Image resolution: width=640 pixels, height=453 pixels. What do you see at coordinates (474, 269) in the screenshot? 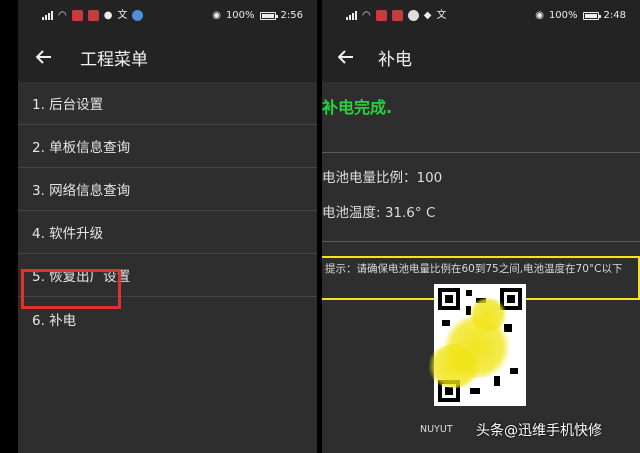
I see `tip-text: 提示：请确保电池电量比例在60到75之间,电池温度在70°C以下` at bounding box center [474, 269].